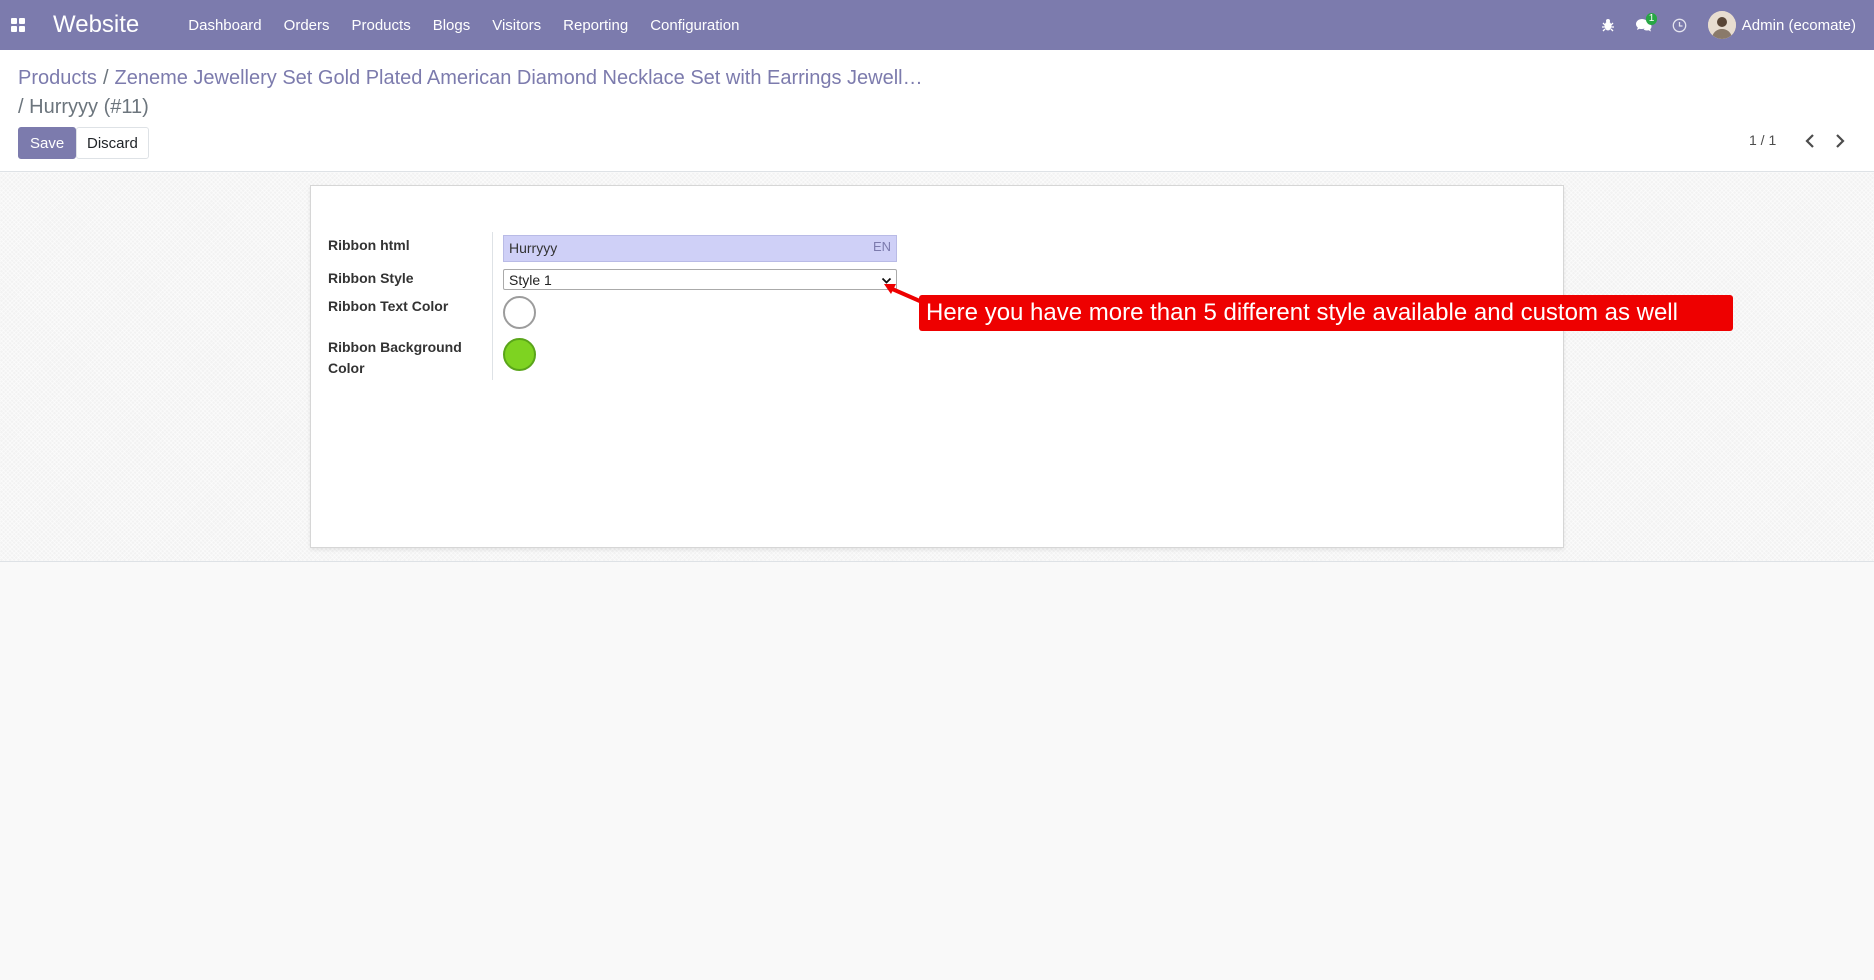  Describe the element at coordinates (388, 306) in the screenshot. I see `ribbon-text-color-label: Ribbon Text Color` at that location.